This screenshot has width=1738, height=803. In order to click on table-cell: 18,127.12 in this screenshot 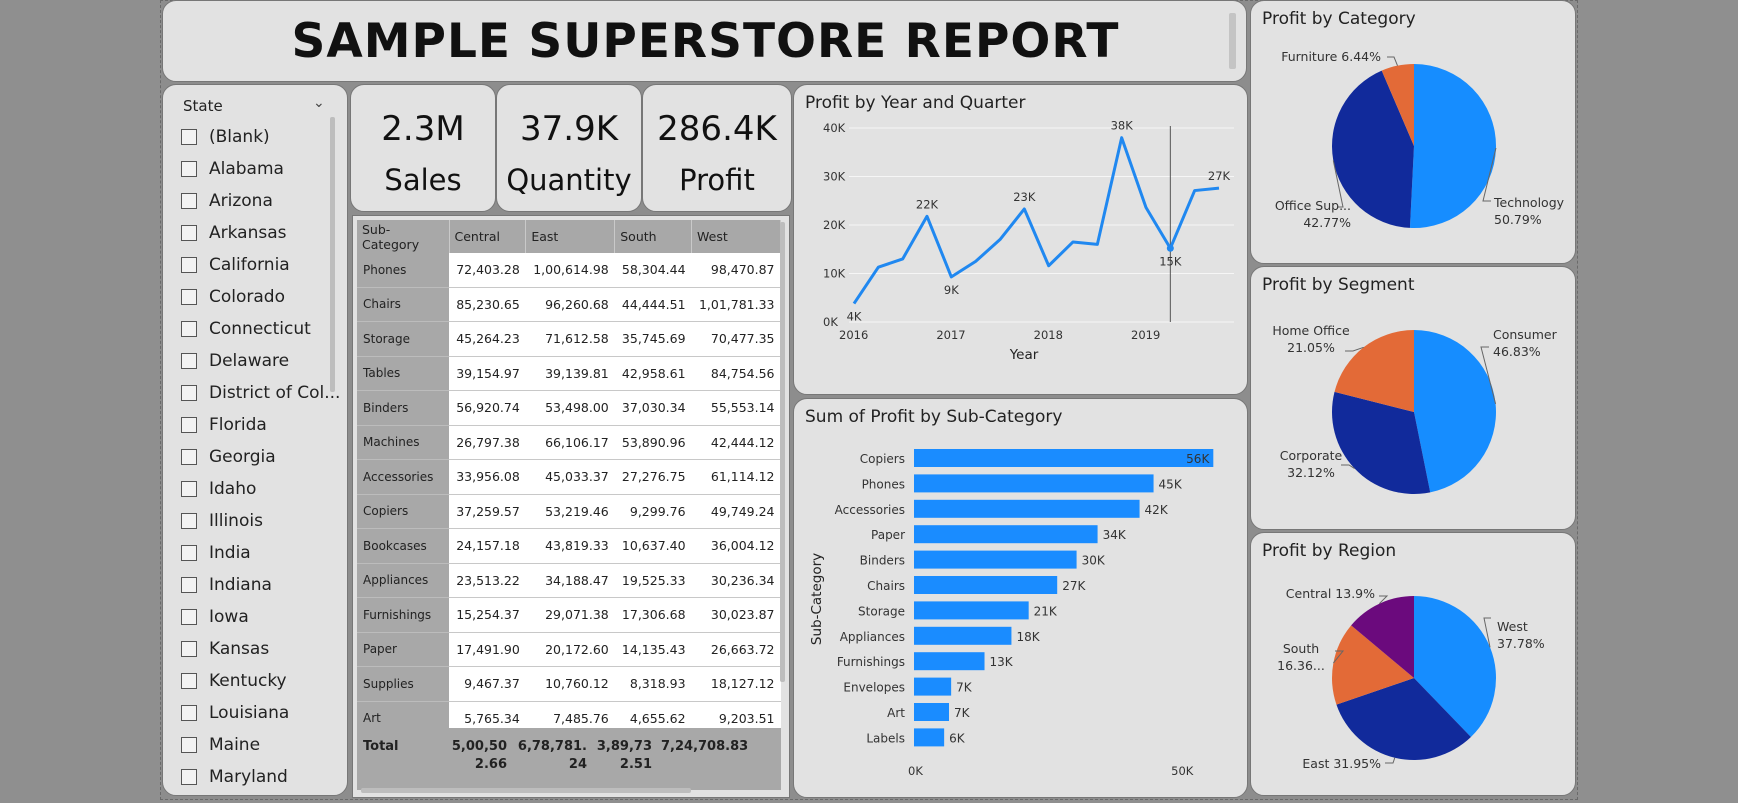, I will do `click(736, 684)`.